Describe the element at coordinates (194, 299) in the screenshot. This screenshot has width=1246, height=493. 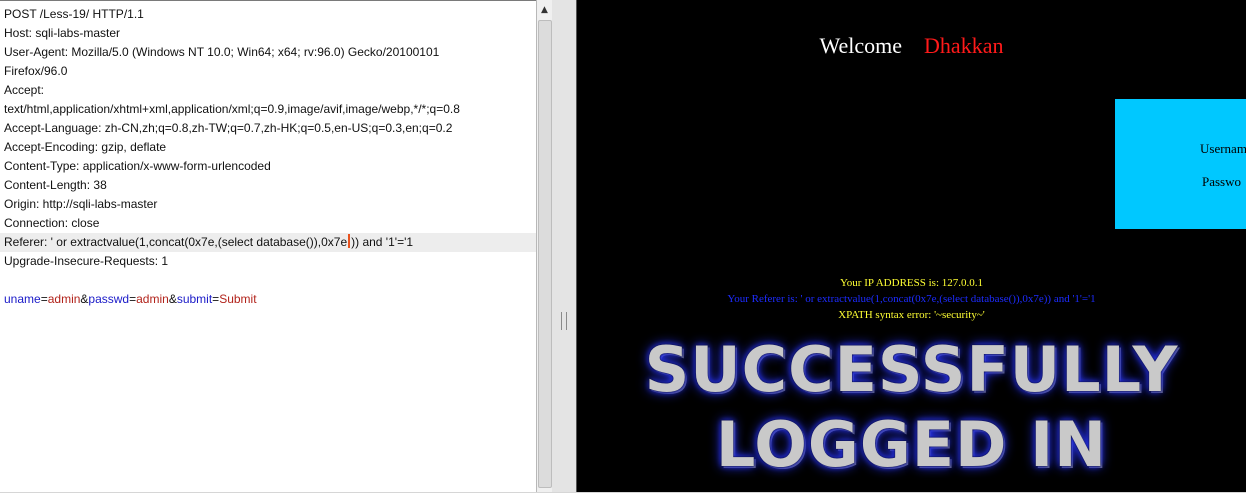
I see `param-name-submit: submit` at that location.